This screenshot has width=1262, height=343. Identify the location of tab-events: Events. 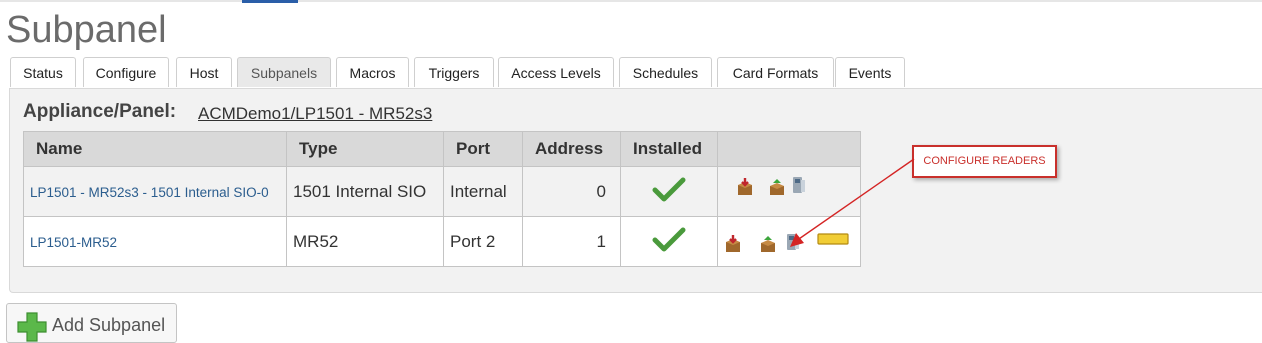
(870, 72).